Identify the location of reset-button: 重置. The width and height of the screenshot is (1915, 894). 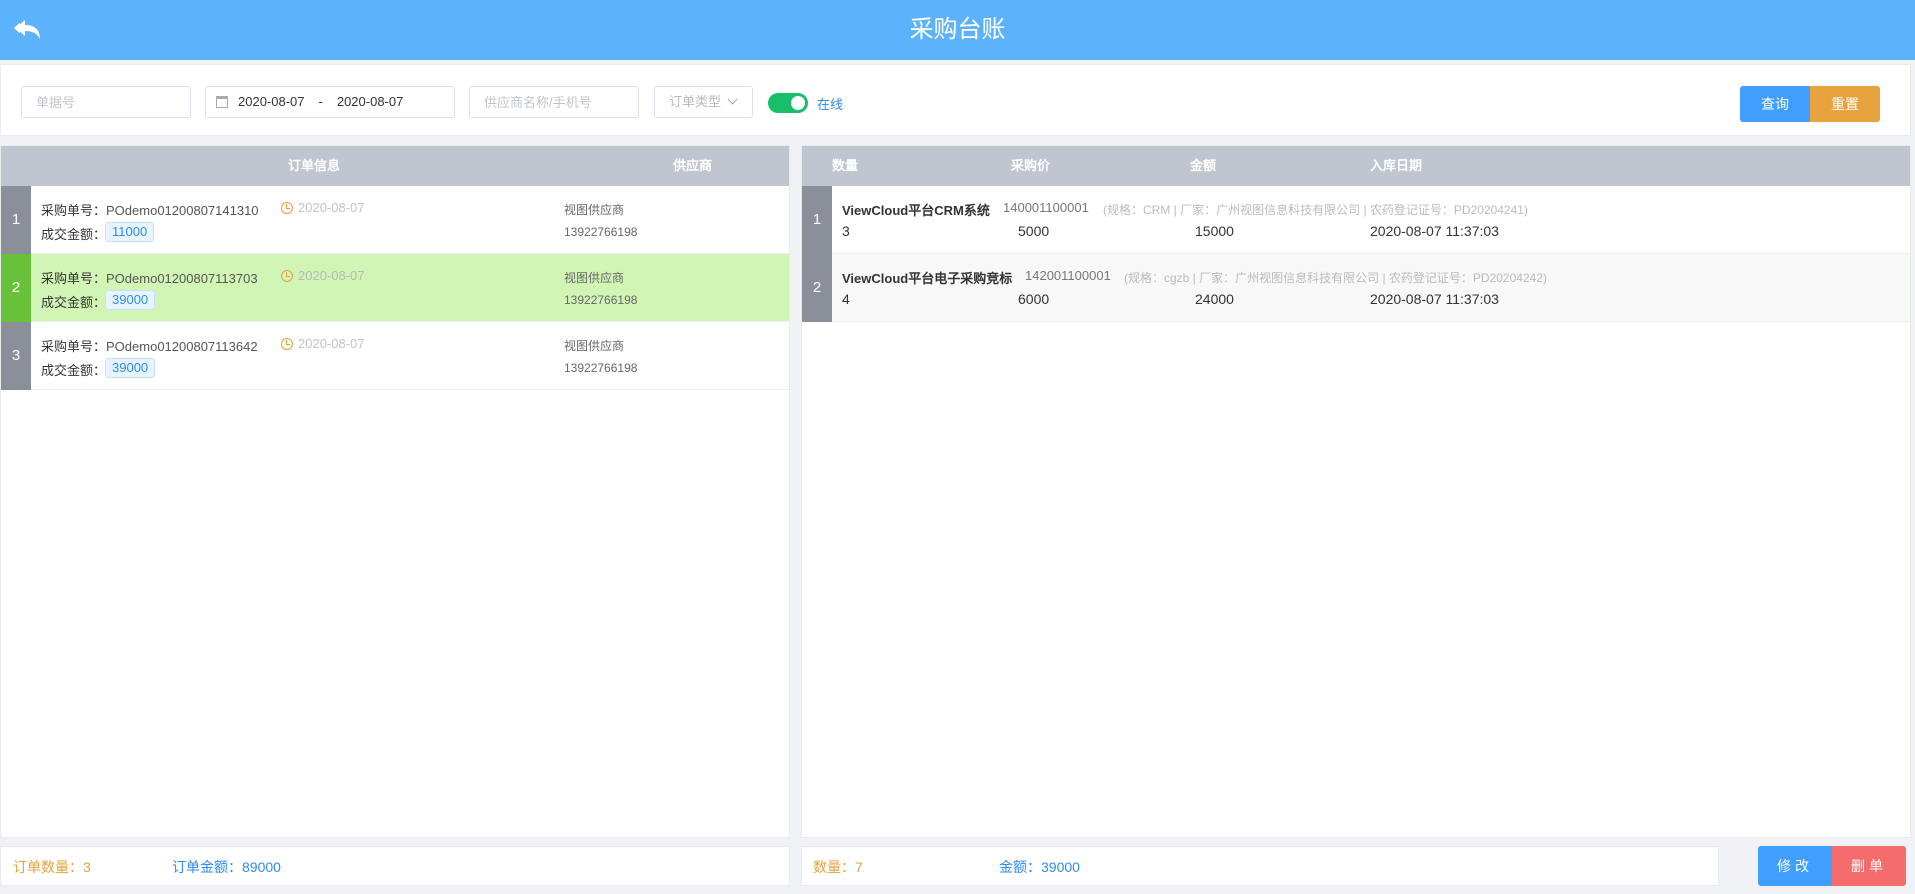
(1845, 104).